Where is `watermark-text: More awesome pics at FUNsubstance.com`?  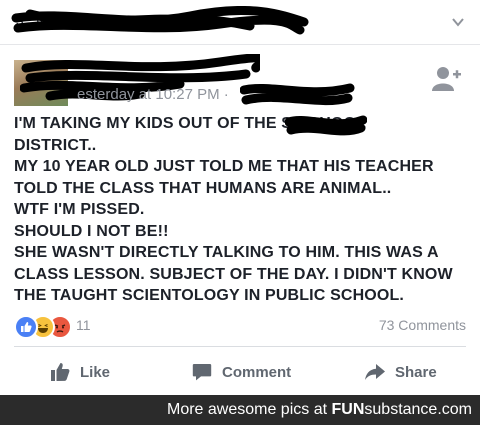
watermark-text: More awesome pics at FUNsubstance.com is located at coordinates (319, 410).